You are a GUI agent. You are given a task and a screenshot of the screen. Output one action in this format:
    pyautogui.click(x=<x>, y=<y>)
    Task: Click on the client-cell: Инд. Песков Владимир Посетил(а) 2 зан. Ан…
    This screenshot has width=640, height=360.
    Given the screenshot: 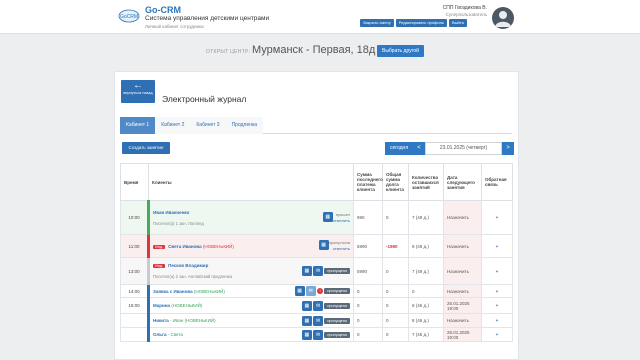 What is the action you would take?
    pyautogui.click(x=250, y=271)
    